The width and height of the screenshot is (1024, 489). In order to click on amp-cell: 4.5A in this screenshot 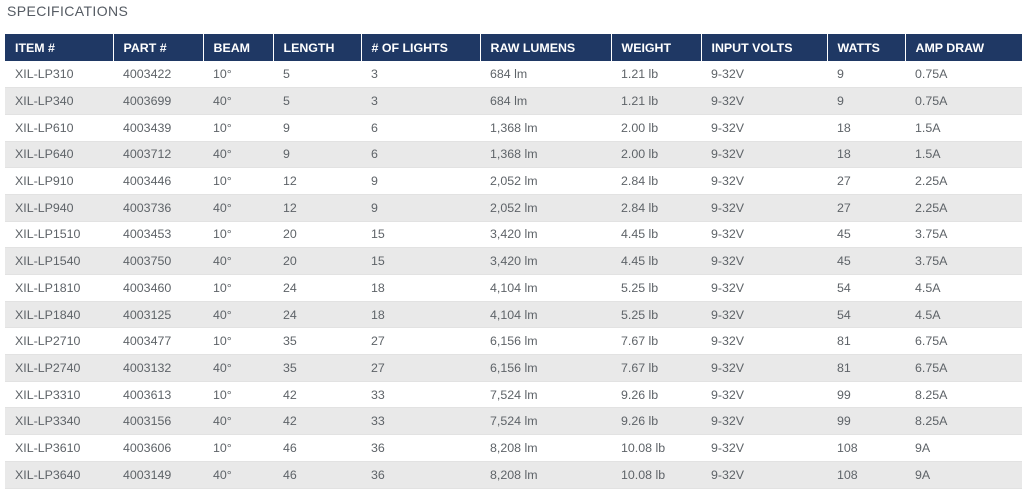, I will do `click(928, 314)`.